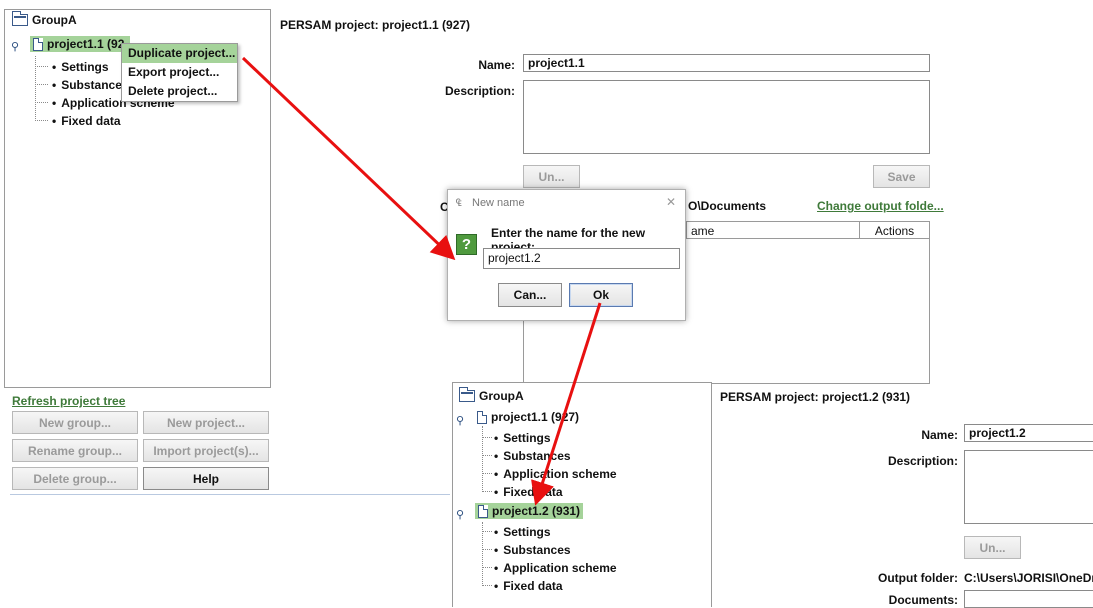 This screenshot has height=608, width=1093. I want to click on question-glyph: ?, so click(466, 244).